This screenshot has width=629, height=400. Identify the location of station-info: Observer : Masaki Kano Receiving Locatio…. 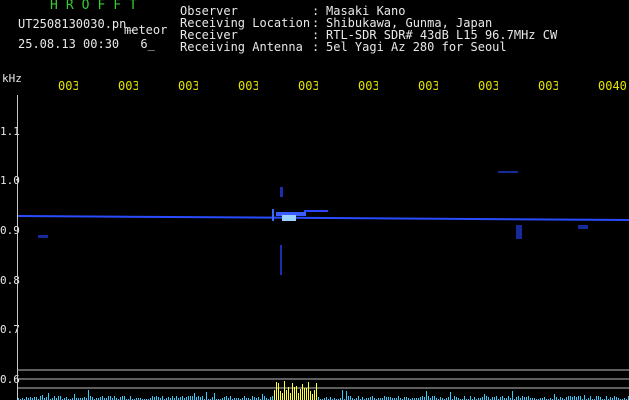
(368, 29).